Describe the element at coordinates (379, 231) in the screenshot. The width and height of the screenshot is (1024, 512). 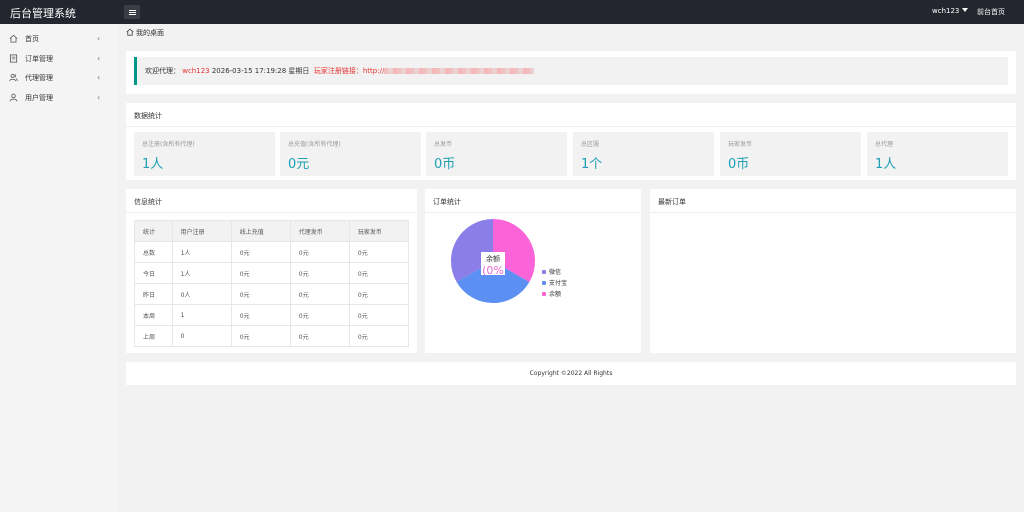
I see `column-header: 玩家发币` at that location.